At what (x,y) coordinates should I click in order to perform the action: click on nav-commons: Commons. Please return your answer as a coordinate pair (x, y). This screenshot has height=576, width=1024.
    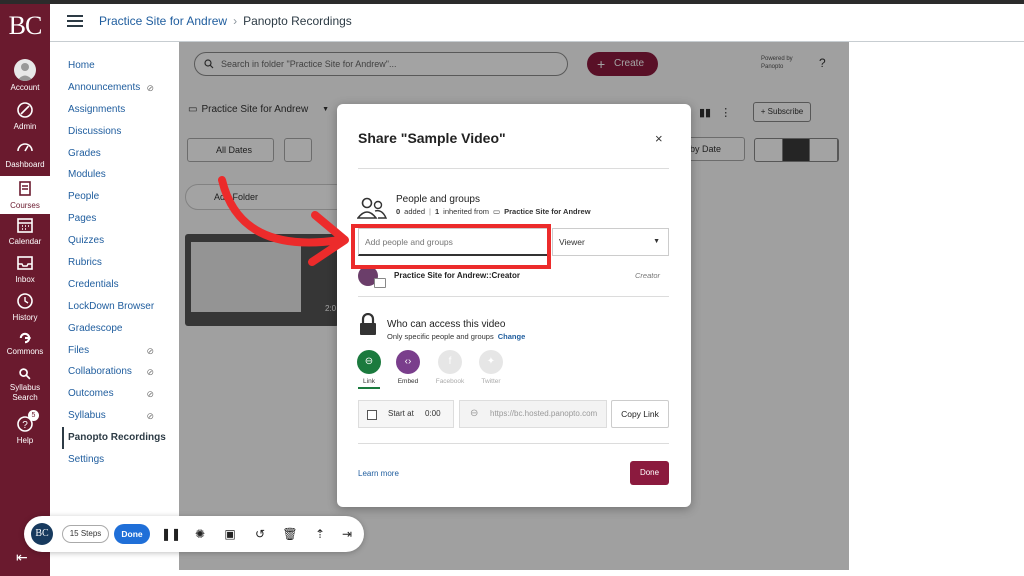
    Looking at the image, I should click on (25, 344).